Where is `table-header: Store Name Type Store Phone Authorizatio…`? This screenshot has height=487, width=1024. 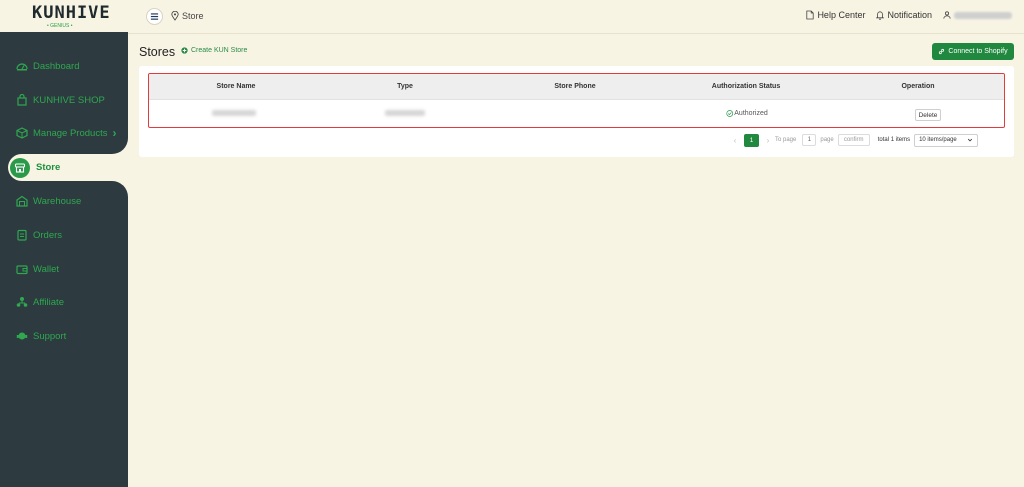
table-header: Store Name Type Store Phone Authorizatio… is located at coordinates (576, 87).